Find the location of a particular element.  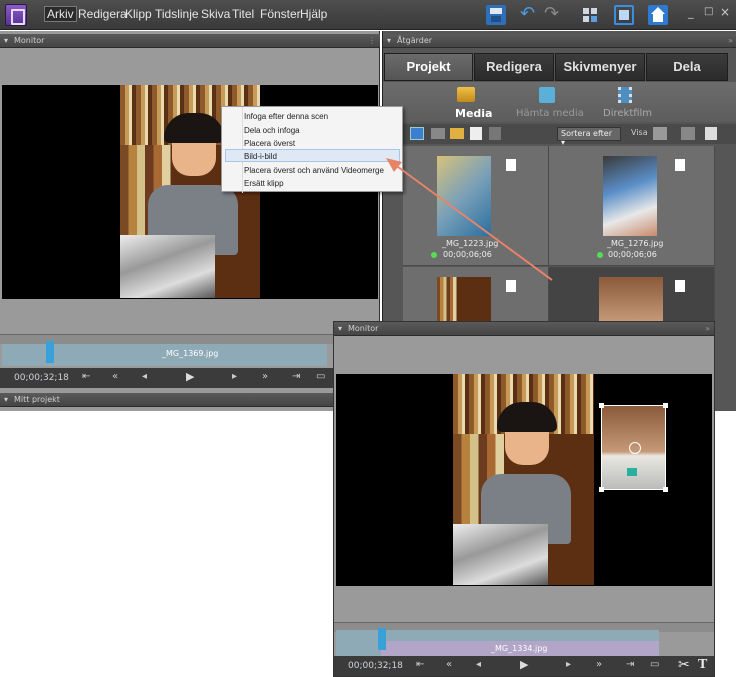

media-button: Media is located at coordinates (473, 113).